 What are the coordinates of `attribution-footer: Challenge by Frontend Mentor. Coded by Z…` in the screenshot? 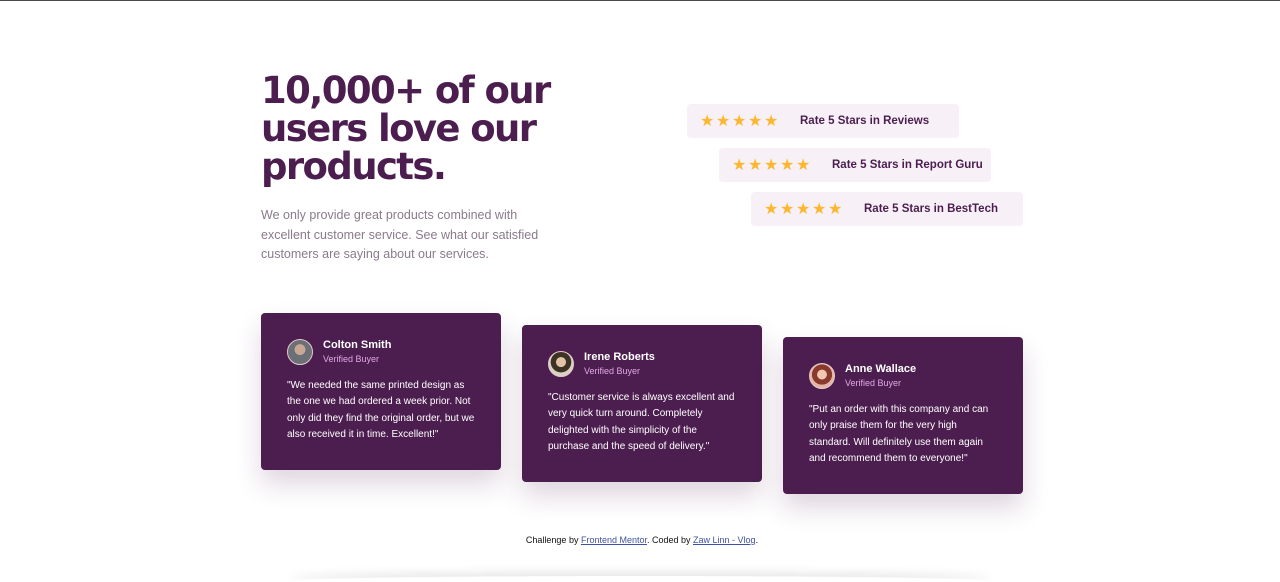 It's located at (642, 540).